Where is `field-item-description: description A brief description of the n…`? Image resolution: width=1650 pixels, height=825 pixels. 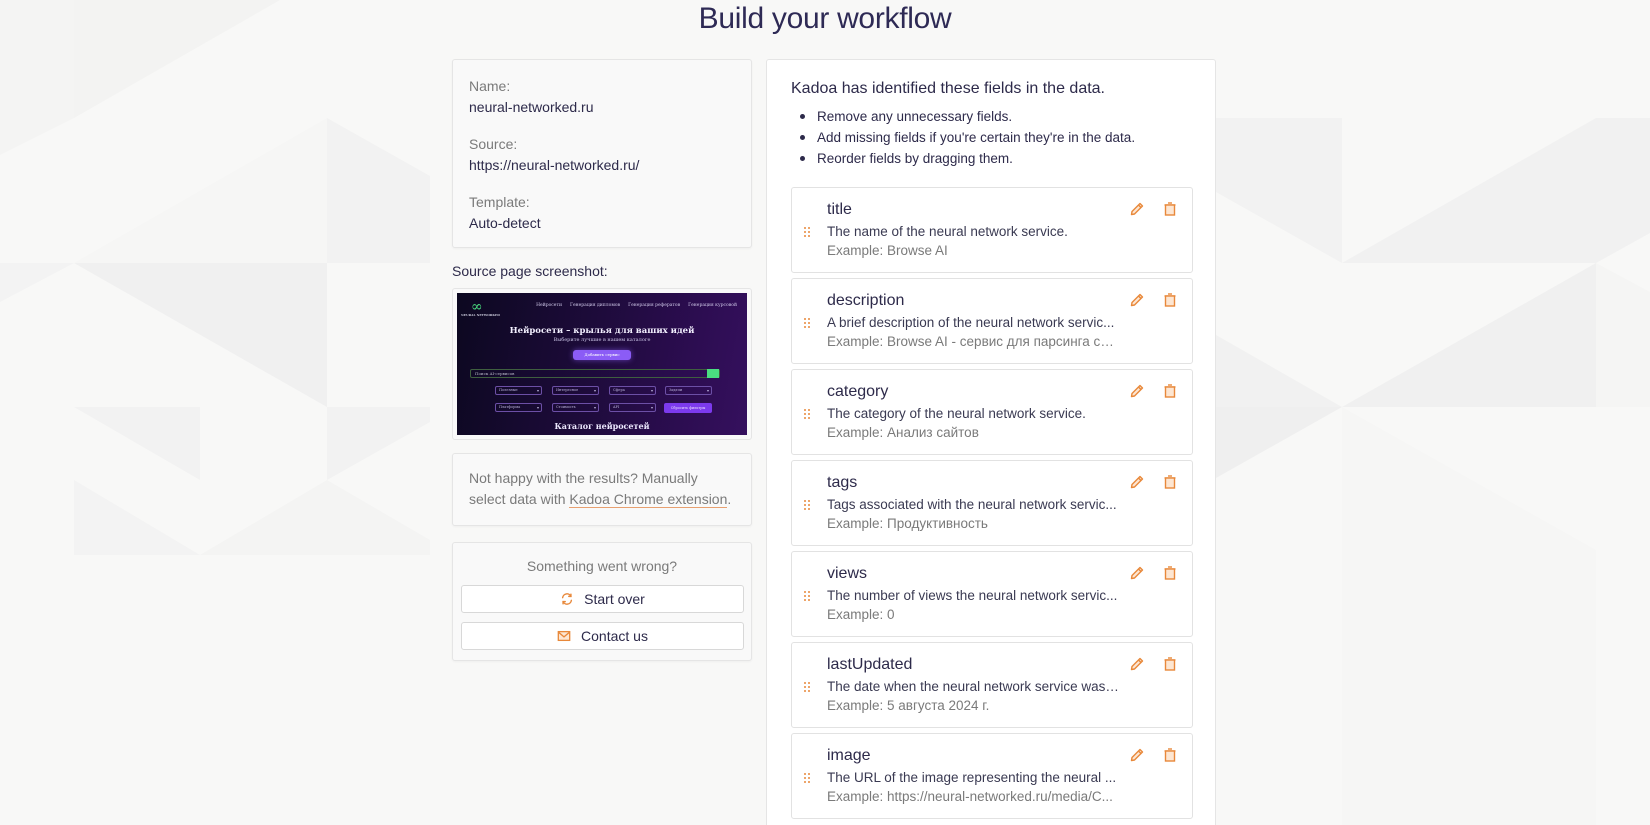 field-item-description: description A brief description of the n… is located at coordinates (992, 321).